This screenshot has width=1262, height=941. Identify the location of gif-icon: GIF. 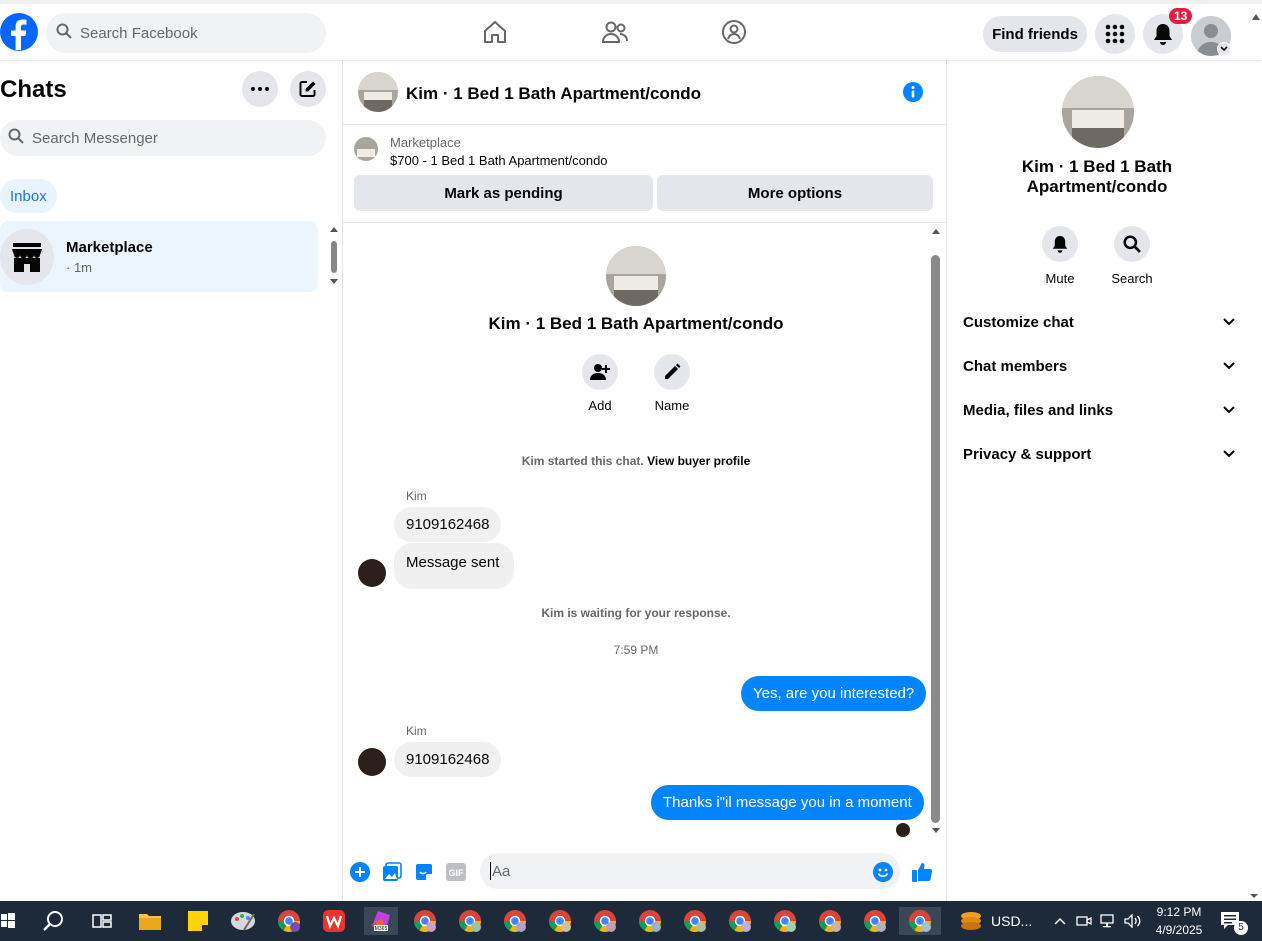
(456, 872).